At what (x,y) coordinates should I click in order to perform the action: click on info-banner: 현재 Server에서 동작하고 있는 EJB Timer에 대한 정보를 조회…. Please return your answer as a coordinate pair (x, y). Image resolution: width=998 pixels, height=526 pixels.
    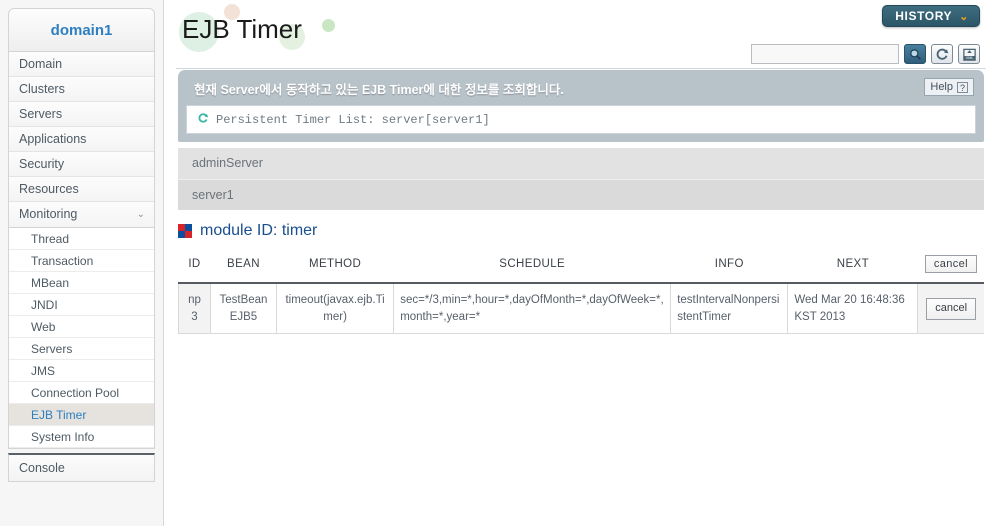
    Looking at the image, I should click on (581, 106).